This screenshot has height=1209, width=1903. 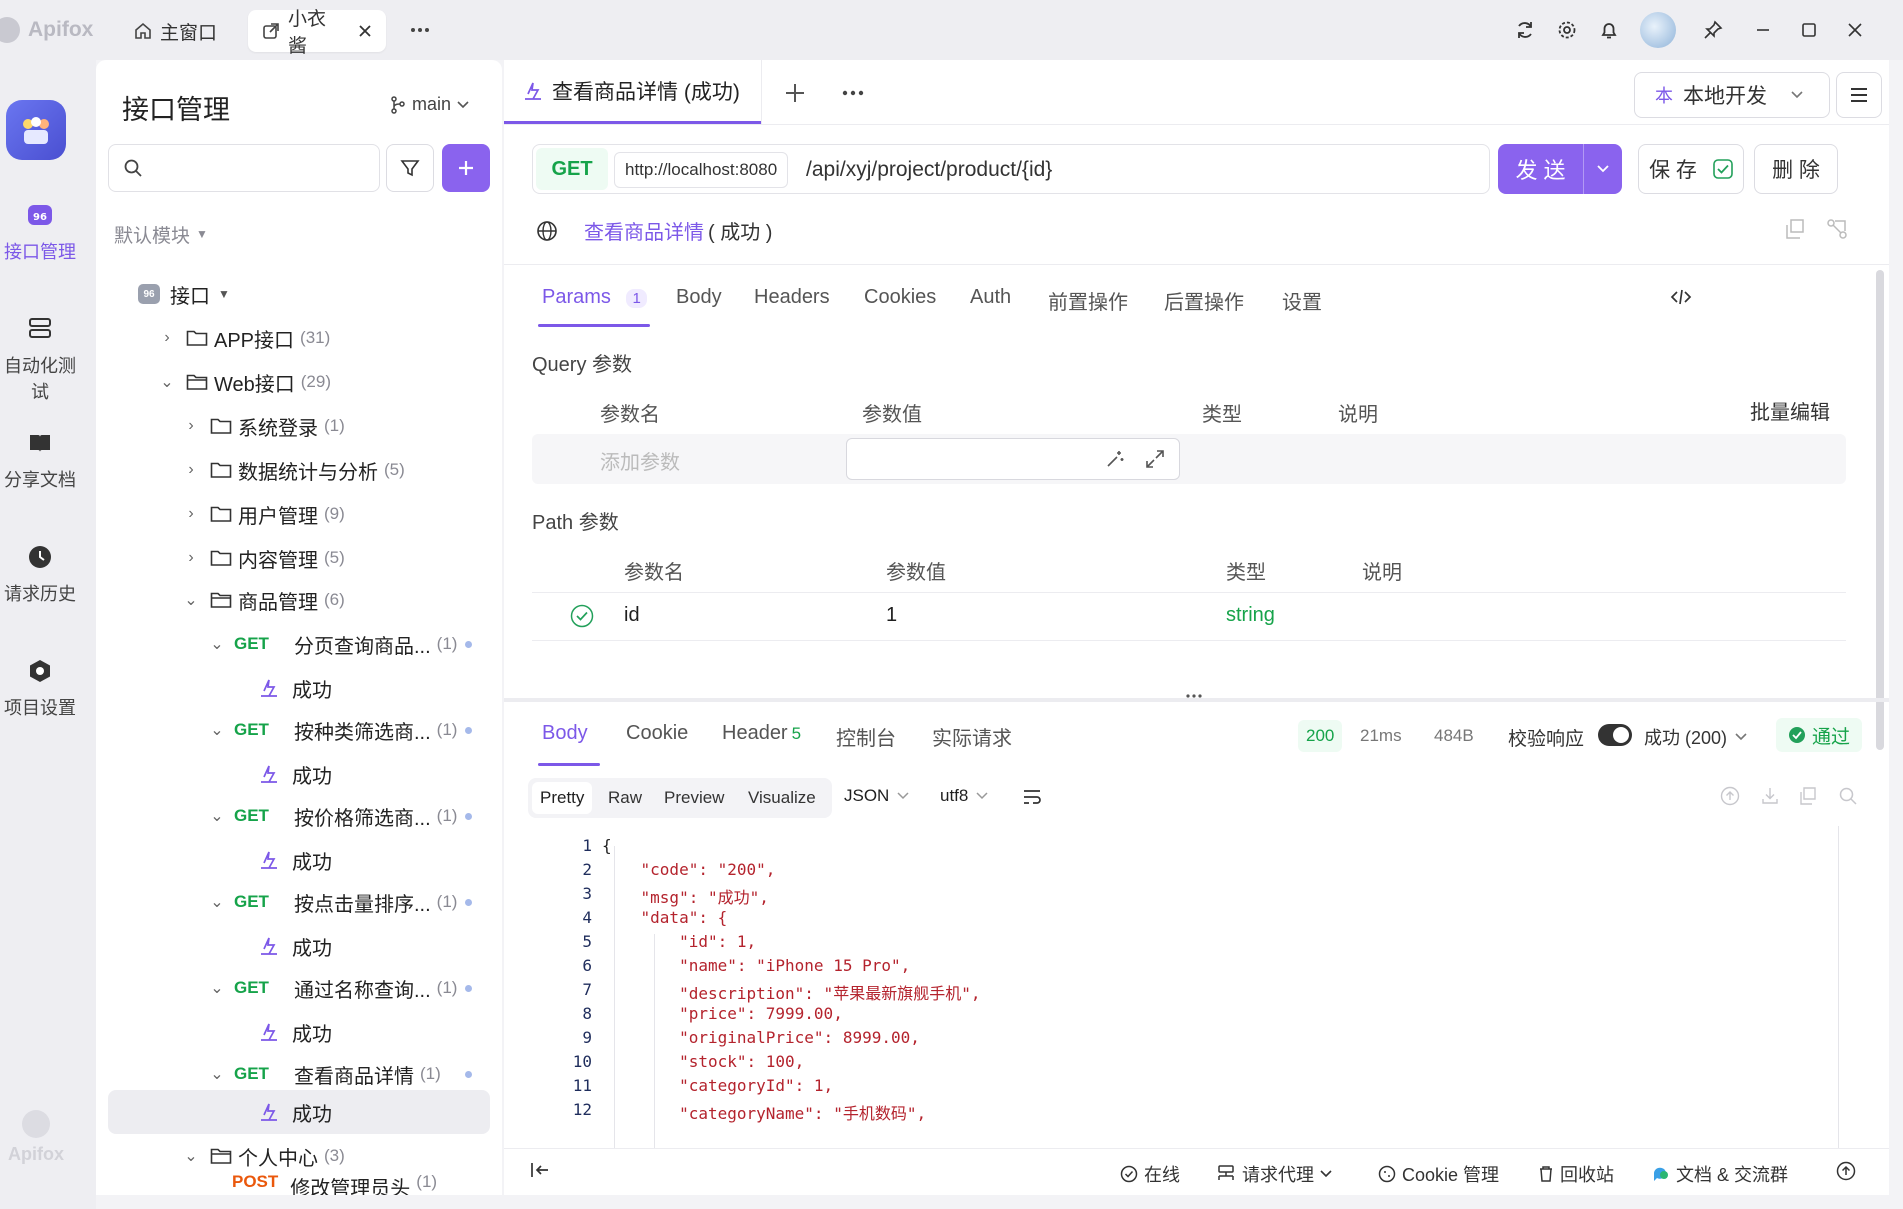 What do you see at coordinates (36, 130) in the screenshot?
I see `project-avatar` at bounding box center [36, 130].